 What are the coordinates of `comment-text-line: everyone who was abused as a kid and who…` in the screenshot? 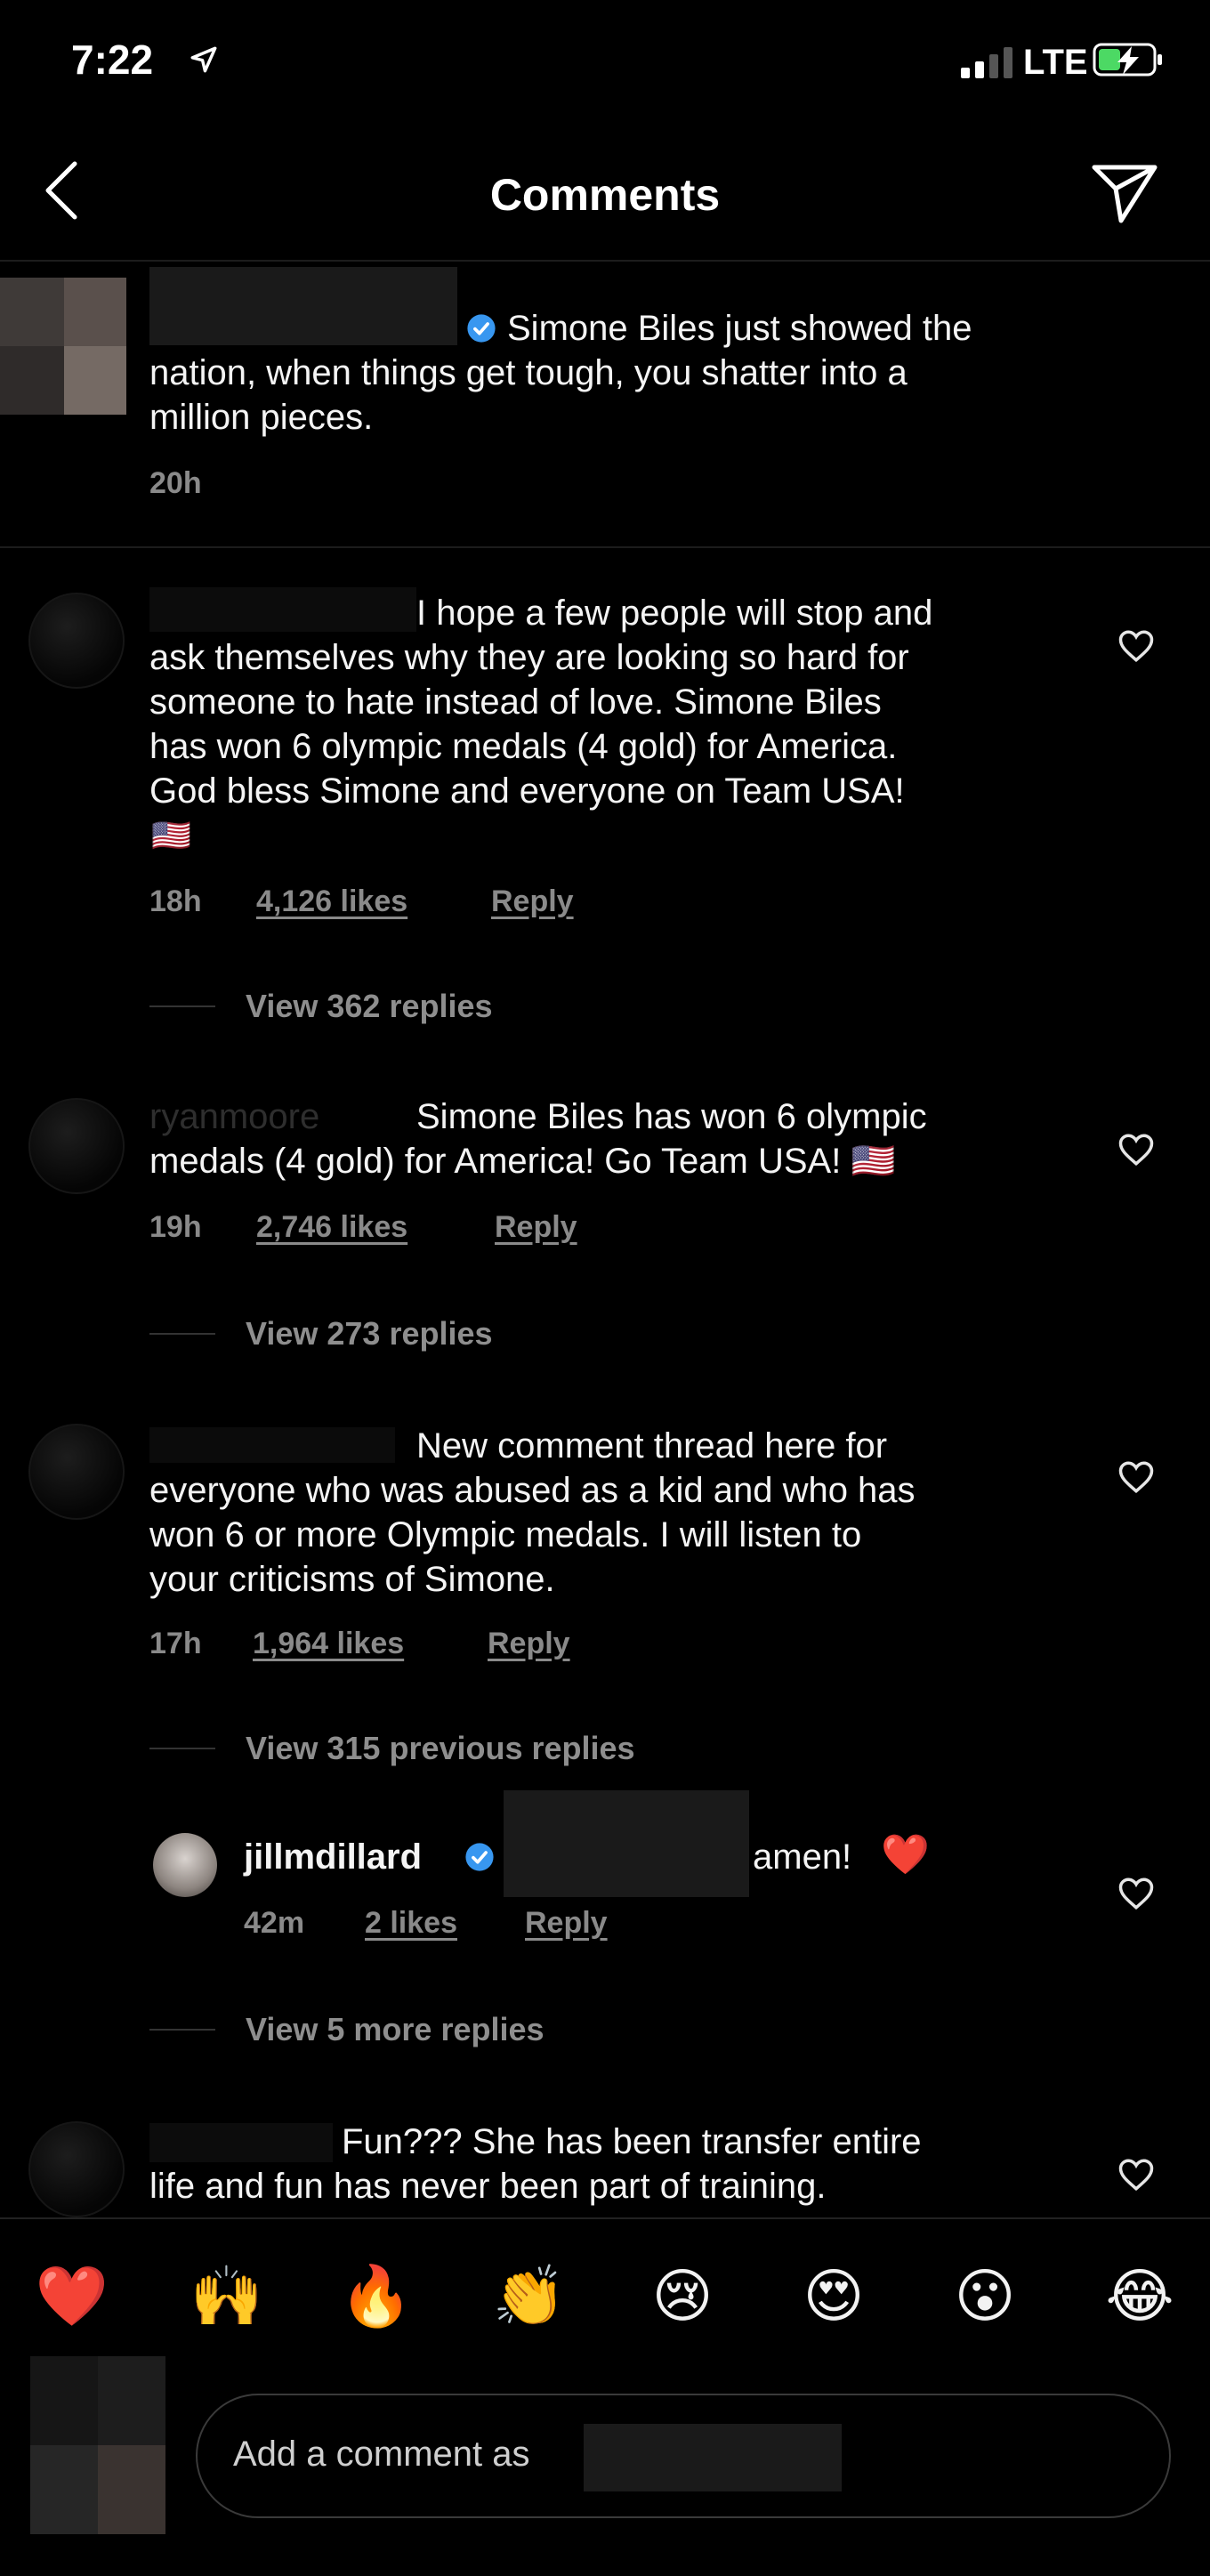 It's located at (532, 1490).